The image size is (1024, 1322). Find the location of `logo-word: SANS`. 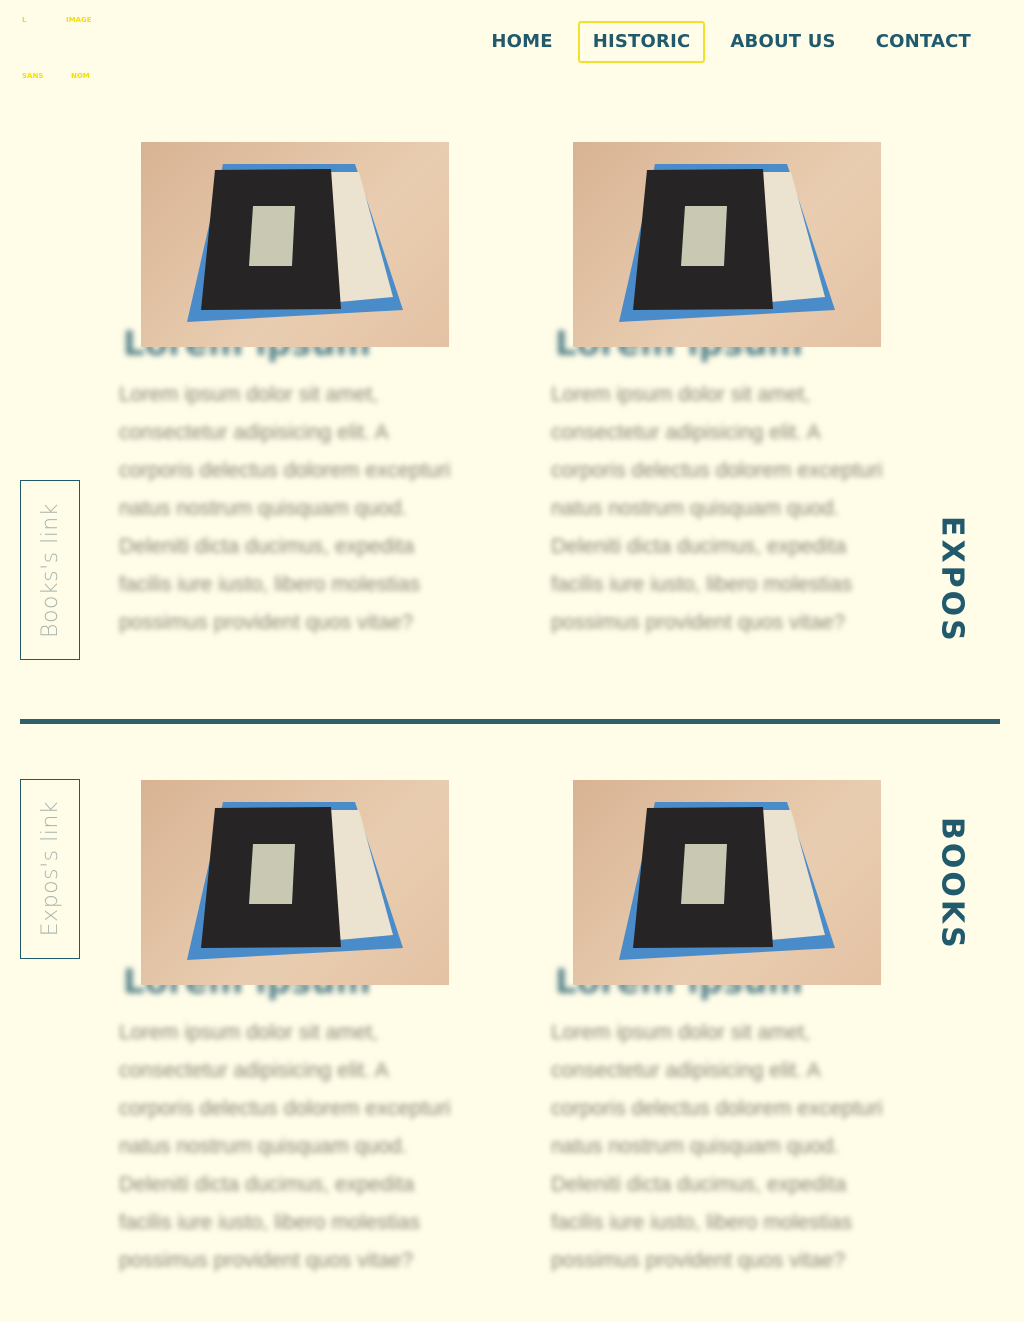

logo-word: SANS is located at coordinates (33, 76).